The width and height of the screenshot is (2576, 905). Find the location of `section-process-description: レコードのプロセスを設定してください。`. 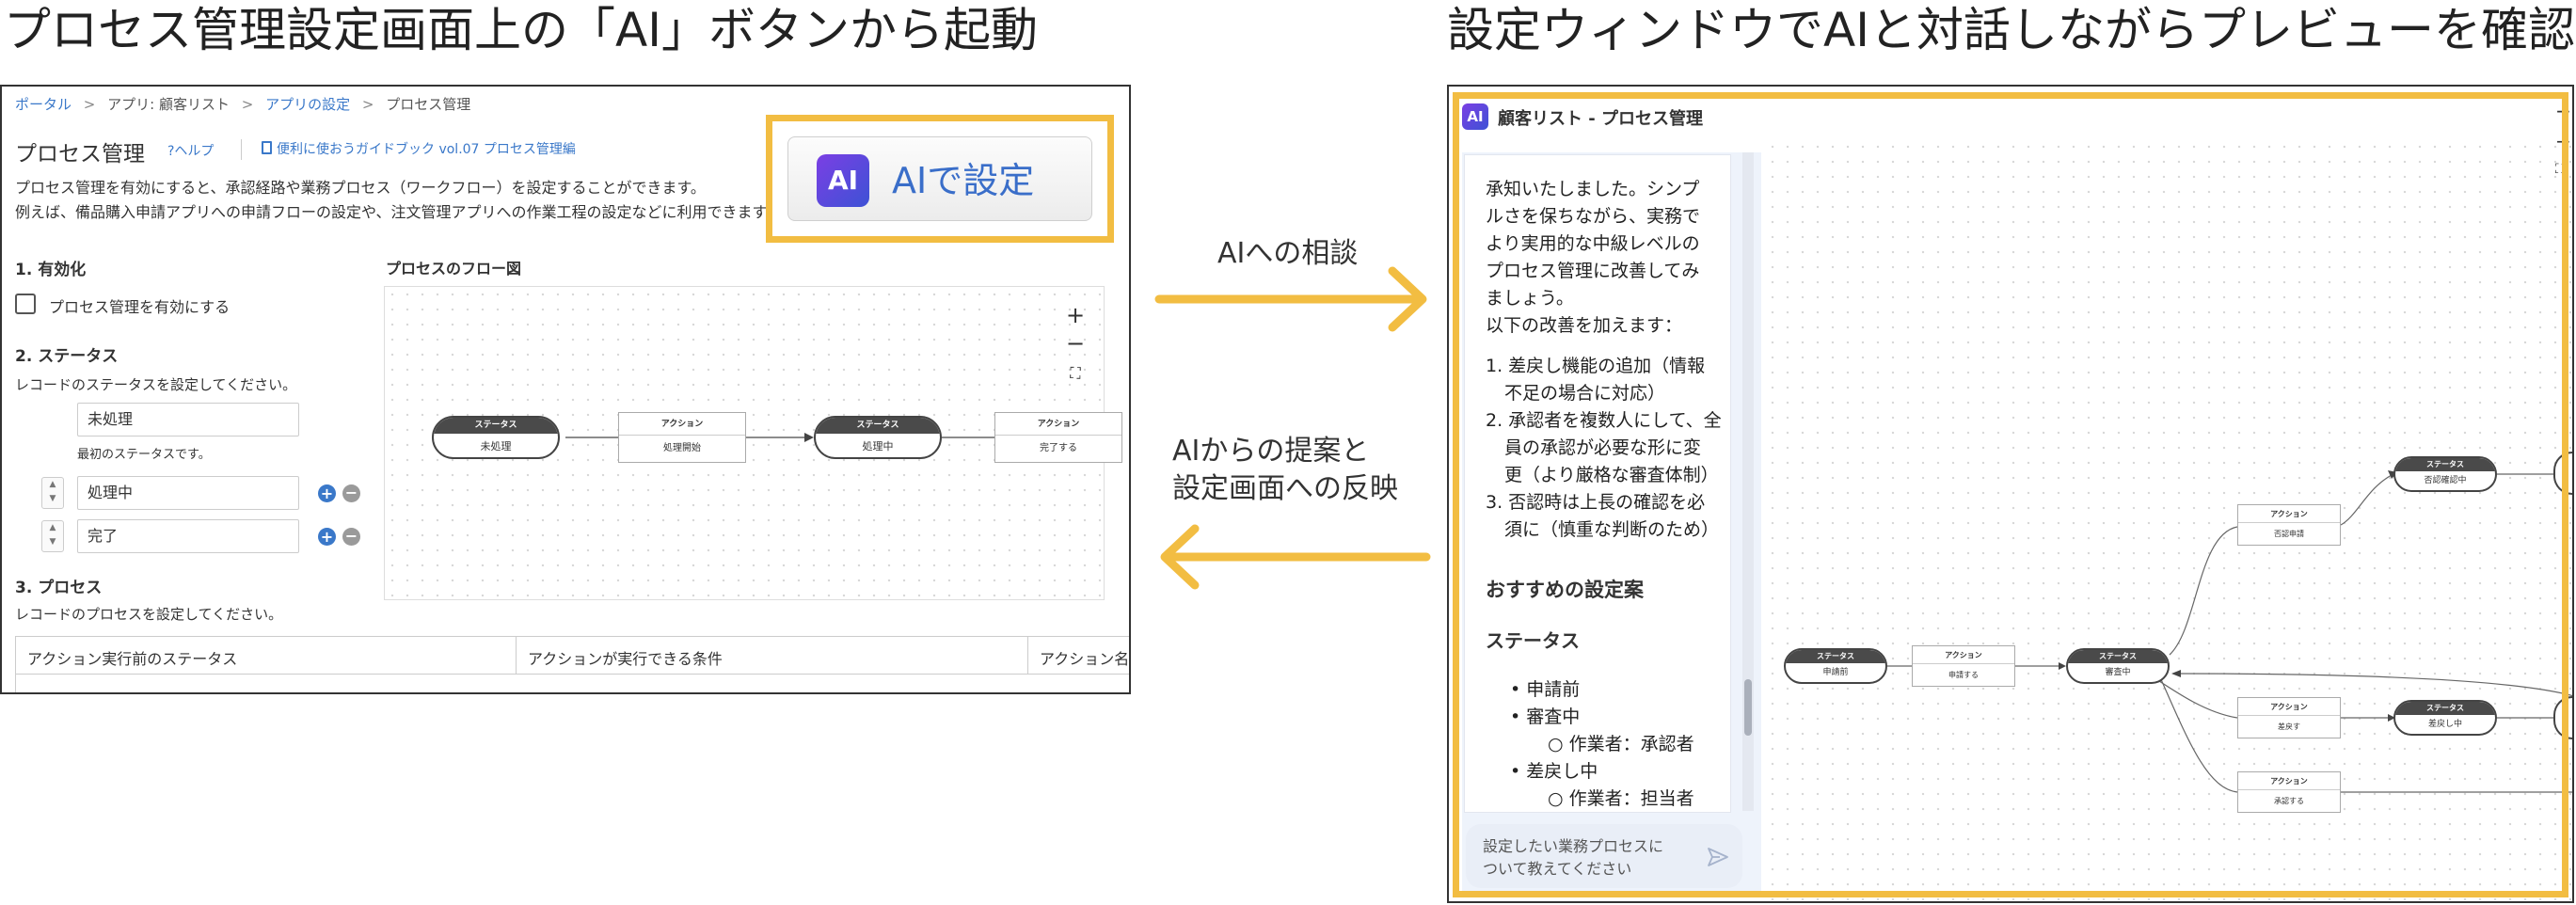

section-process-description: レコードのプロセスを設定してください。 is located at coordinates (149, 614).